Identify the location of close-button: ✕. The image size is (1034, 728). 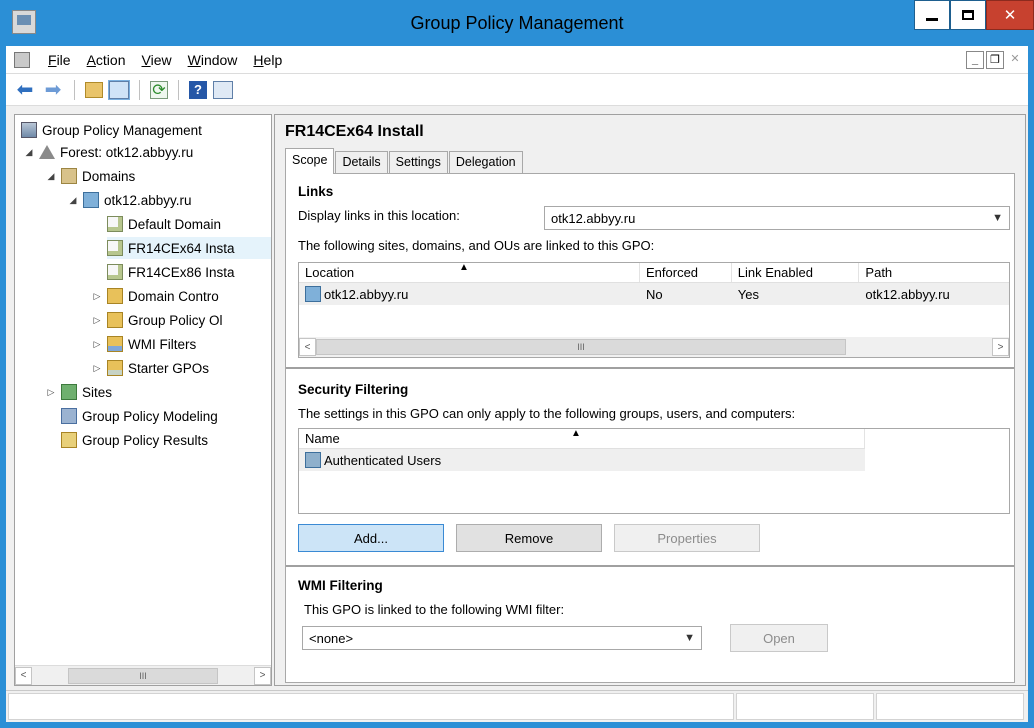
(1010, 15).